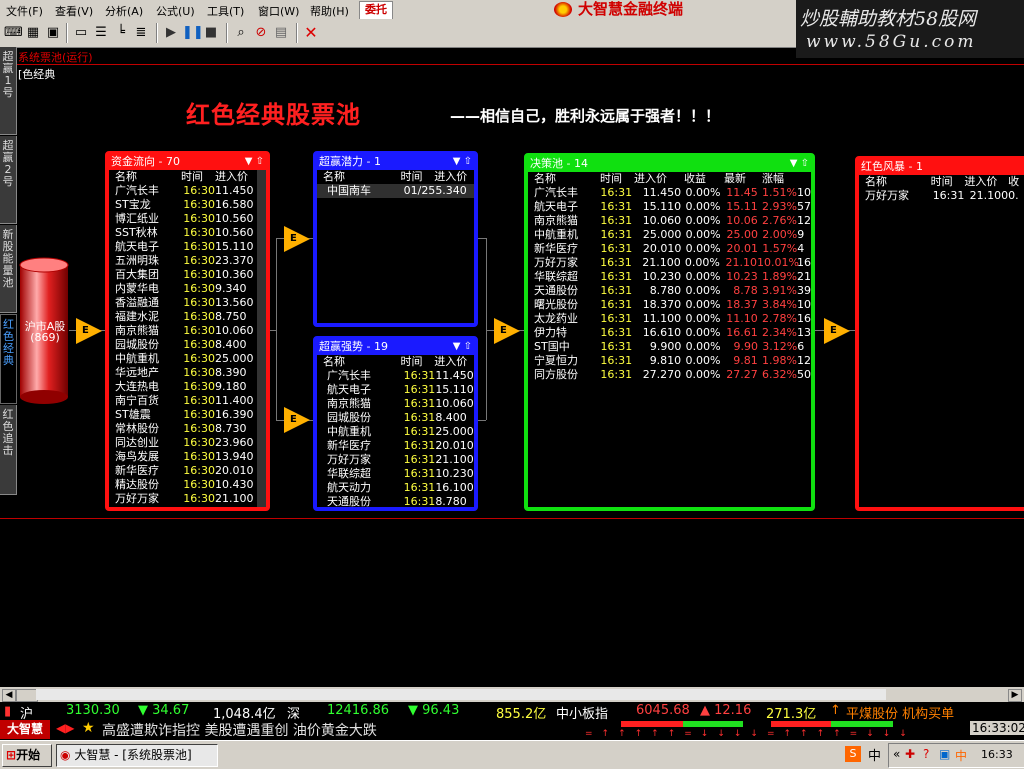  Describe the element at coordinates (81, 32) in the screenshot. I see `layout-single-icon: ▭` at that location.